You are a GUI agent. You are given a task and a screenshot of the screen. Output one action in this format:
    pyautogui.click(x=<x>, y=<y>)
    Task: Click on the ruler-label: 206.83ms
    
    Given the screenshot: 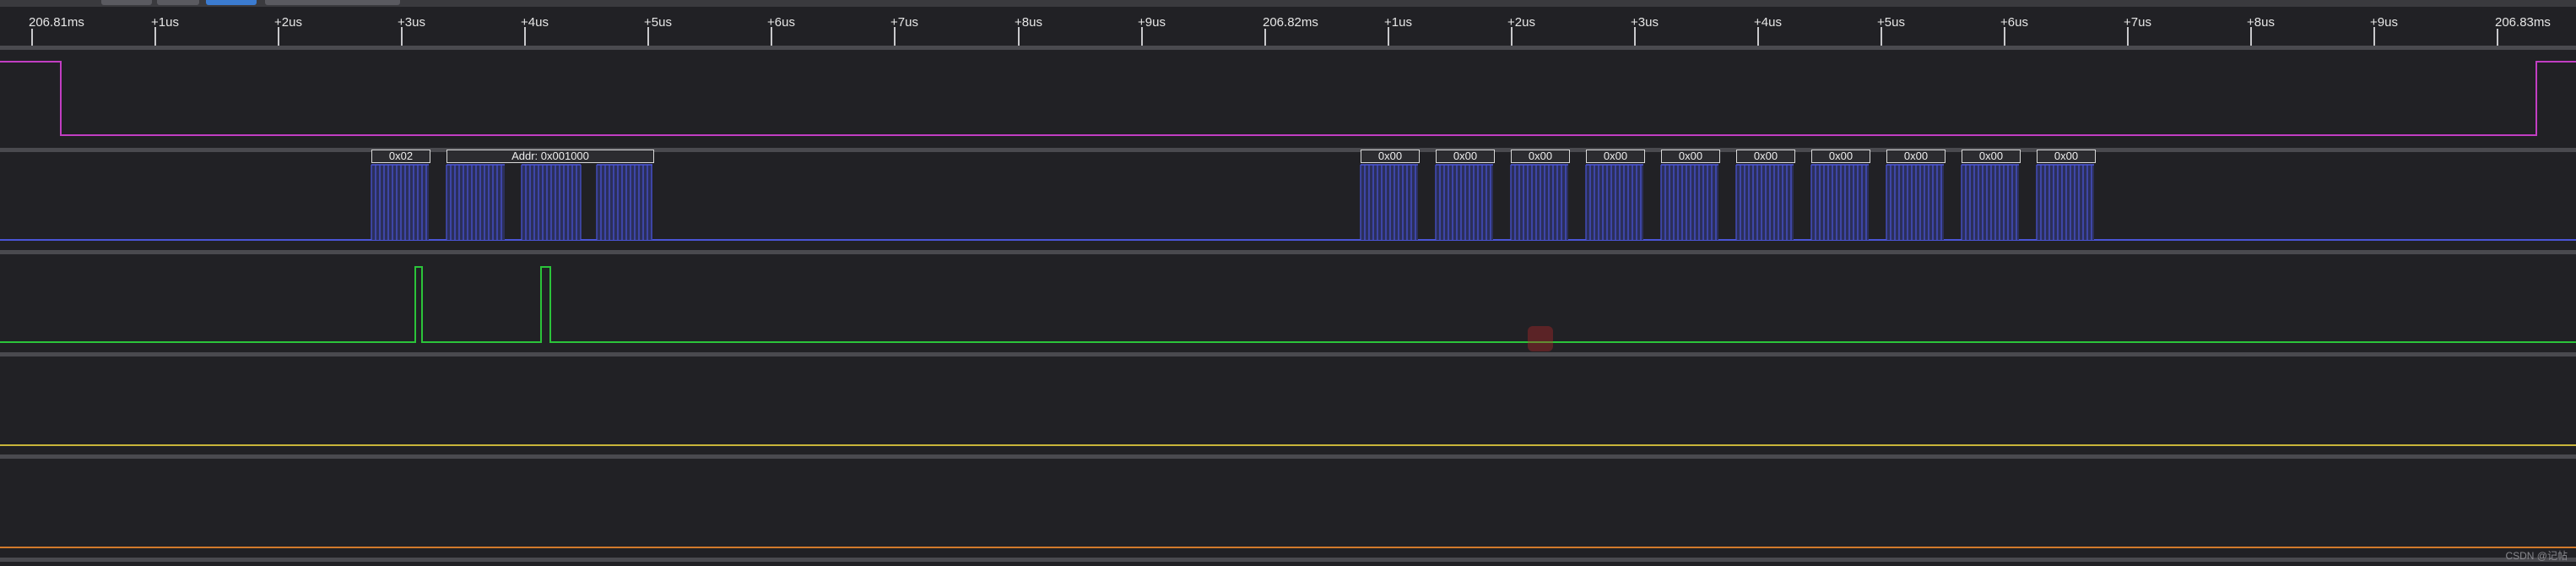 What is the action you would take?
    pyautogui.click(x=2523, y=22)
    